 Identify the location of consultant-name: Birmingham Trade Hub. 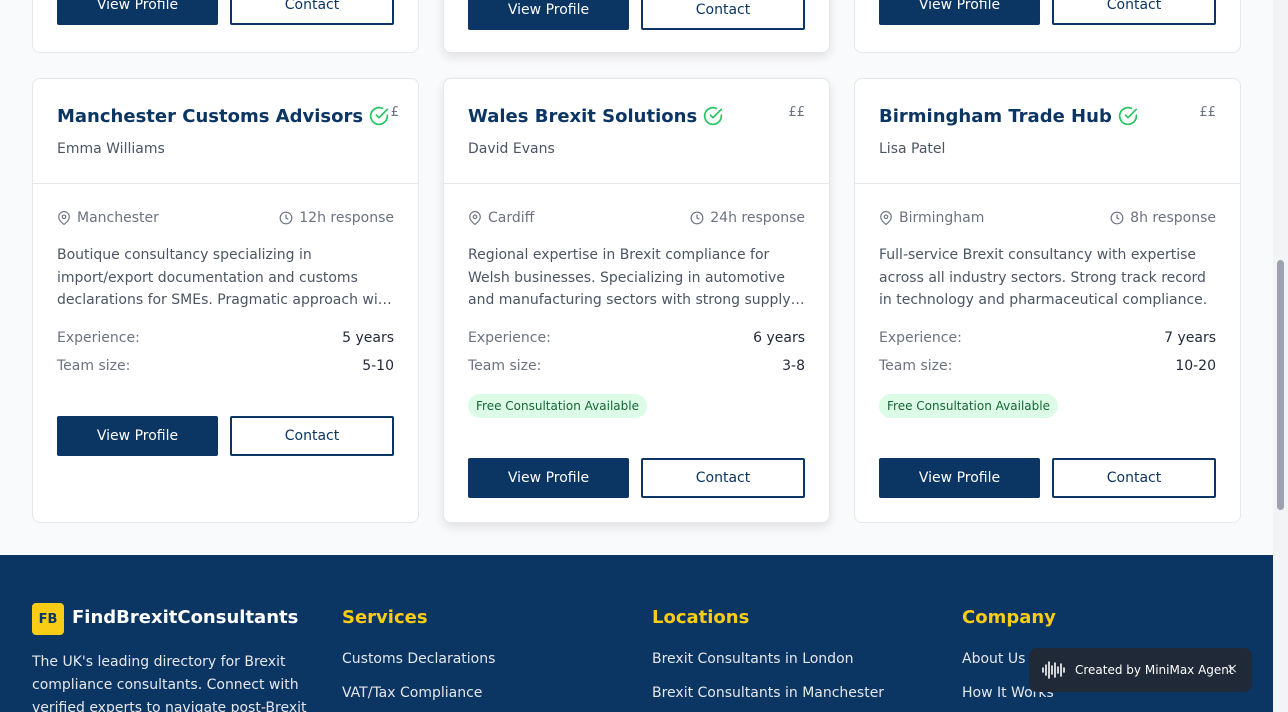
(1008, 116).